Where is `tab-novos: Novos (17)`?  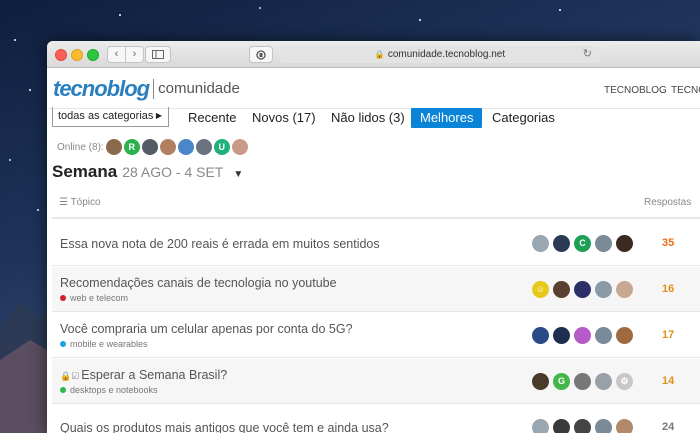 tab-novos: Novos (17) is located at coordinates (284, 118).